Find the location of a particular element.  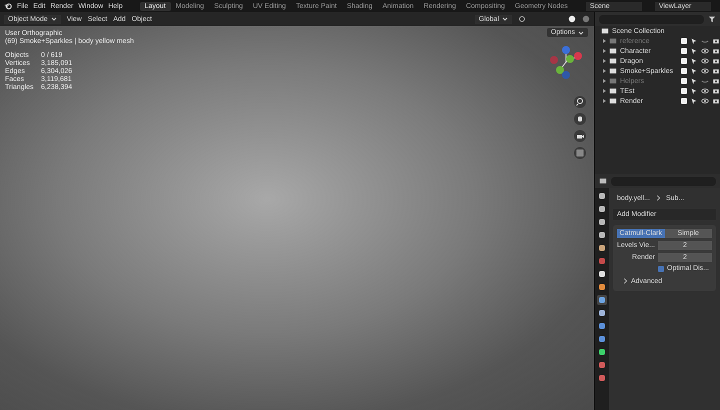

chevron-icon is located at coordinates (625, 281).